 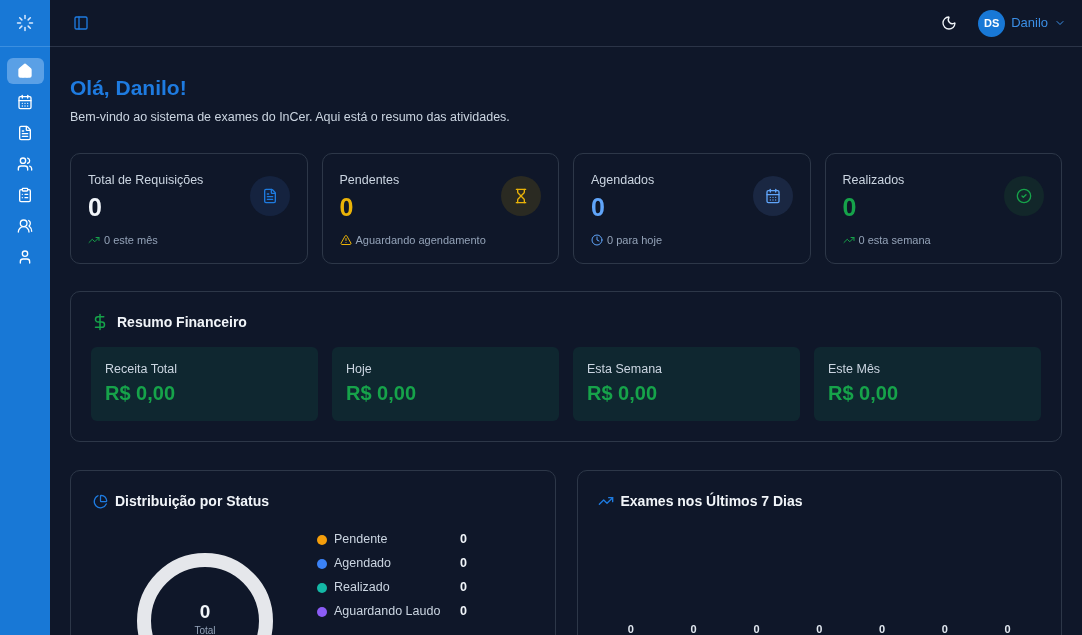 I want to click on stat-label: Agendados, so click(x=623, y=180).